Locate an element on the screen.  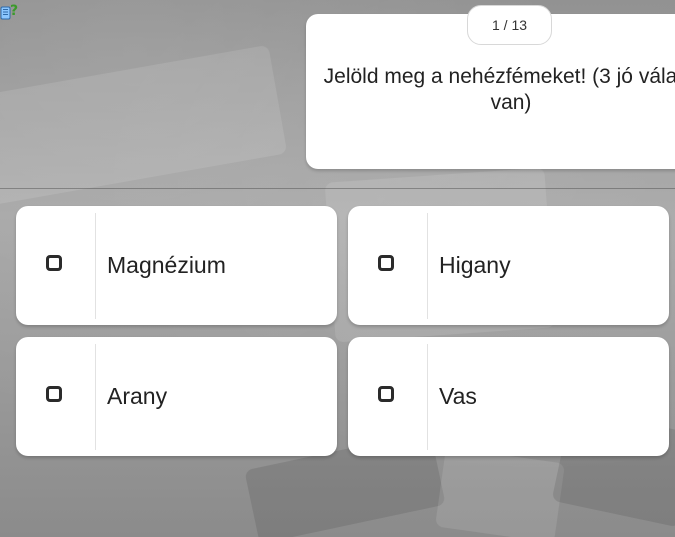
answer-option-arany: Arany is located at coordinates (176, 396).